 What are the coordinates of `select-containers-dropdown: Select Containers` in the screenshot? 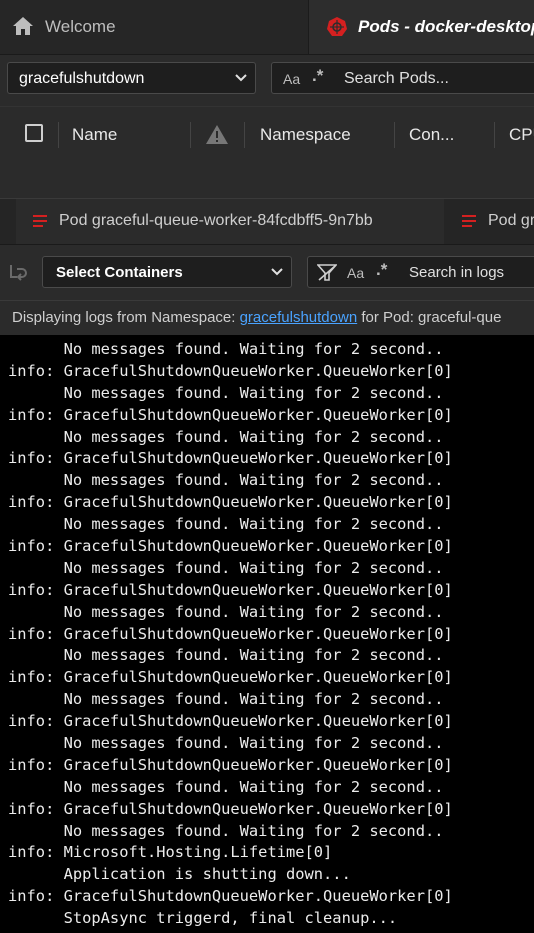 It's located at (167, 272).